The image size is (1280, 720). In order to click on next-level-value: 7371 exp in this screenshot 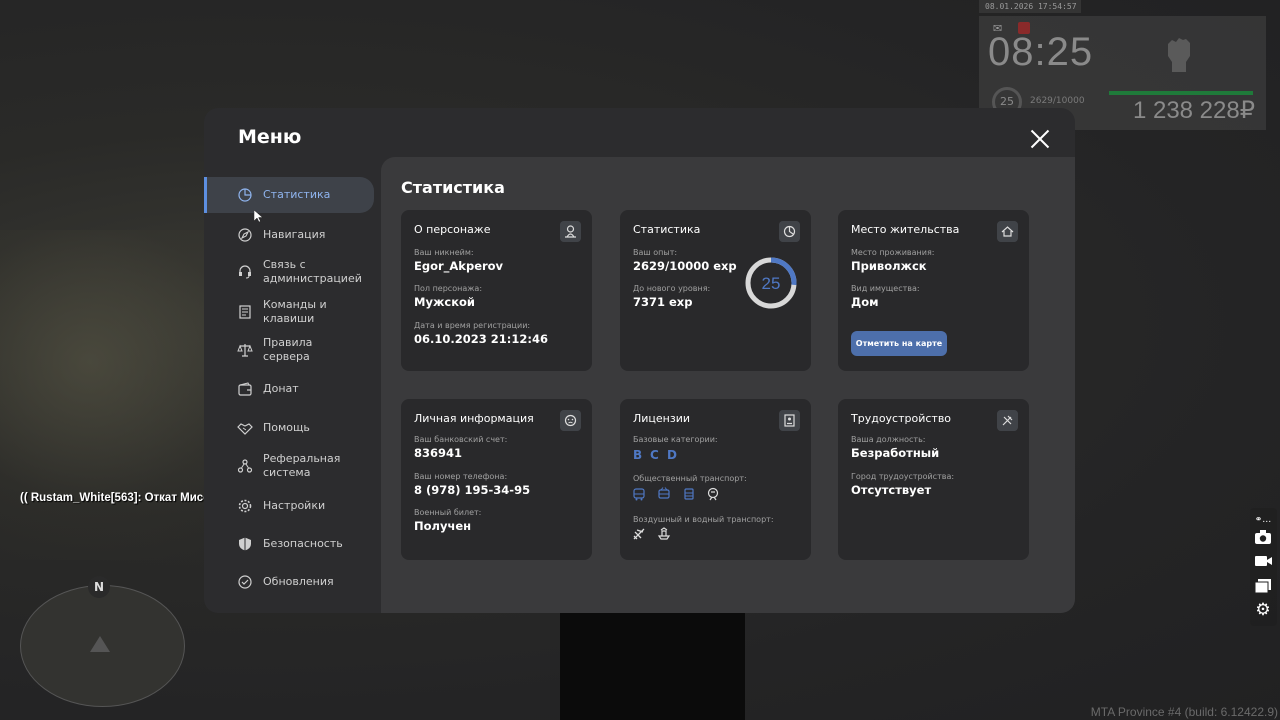, I will do `click(663, 302)`.